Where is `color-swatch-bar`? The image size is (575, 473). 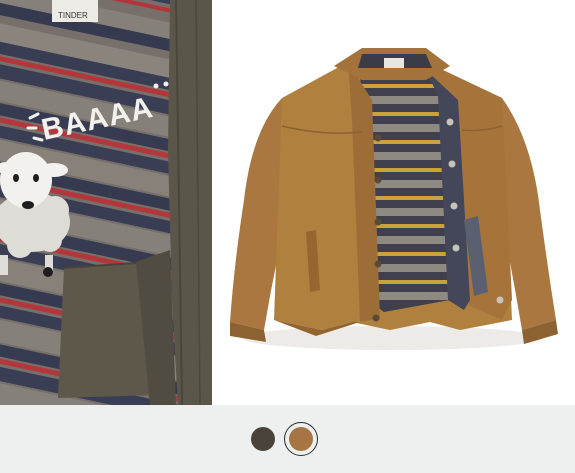
color-swatch-bar is located at coordinates (287, 439).